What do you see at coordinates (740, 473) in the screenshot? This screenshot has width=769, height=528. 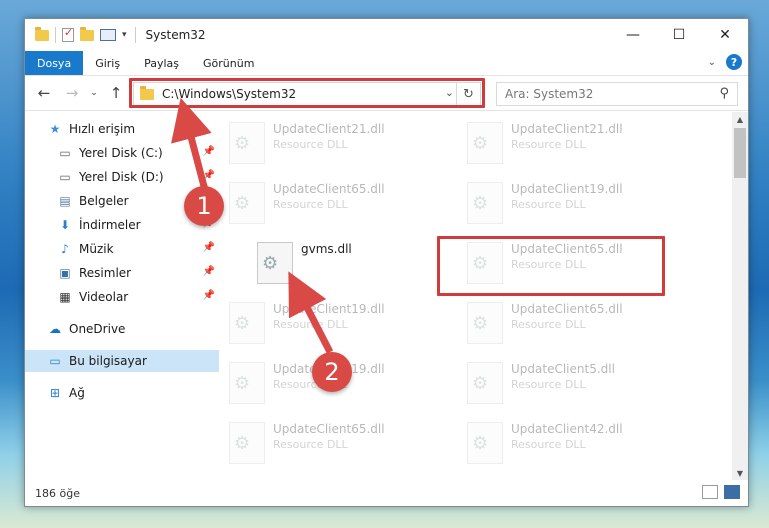 I see `scroll-down-icon: ▼` at bounding box center [740, 473].